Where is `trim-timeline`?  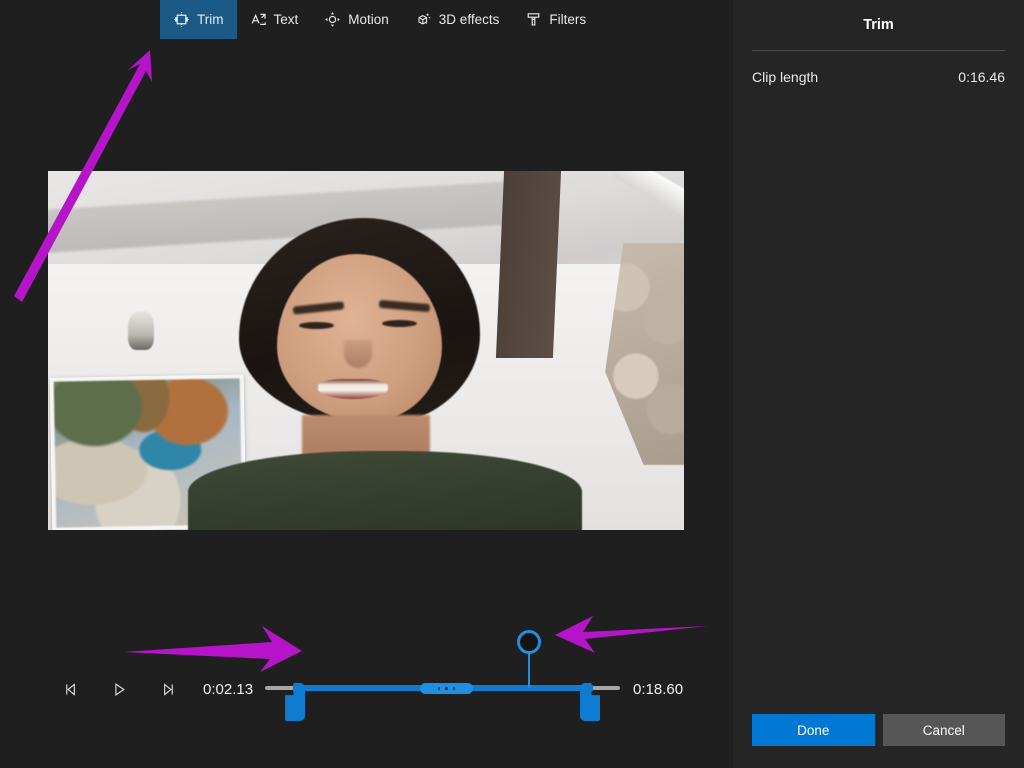 trim-timeline is located at coordinates (443, 675).